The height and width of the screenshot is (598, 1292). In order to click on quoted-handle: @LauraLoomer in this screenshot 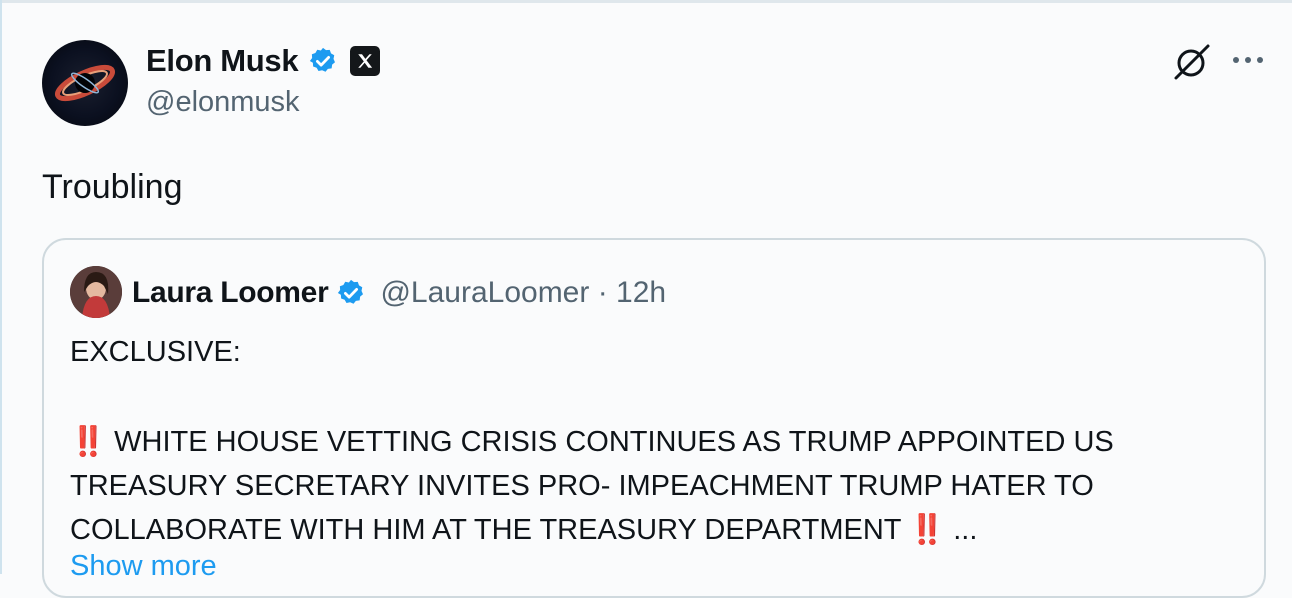, I will do `click(484, 292)`.